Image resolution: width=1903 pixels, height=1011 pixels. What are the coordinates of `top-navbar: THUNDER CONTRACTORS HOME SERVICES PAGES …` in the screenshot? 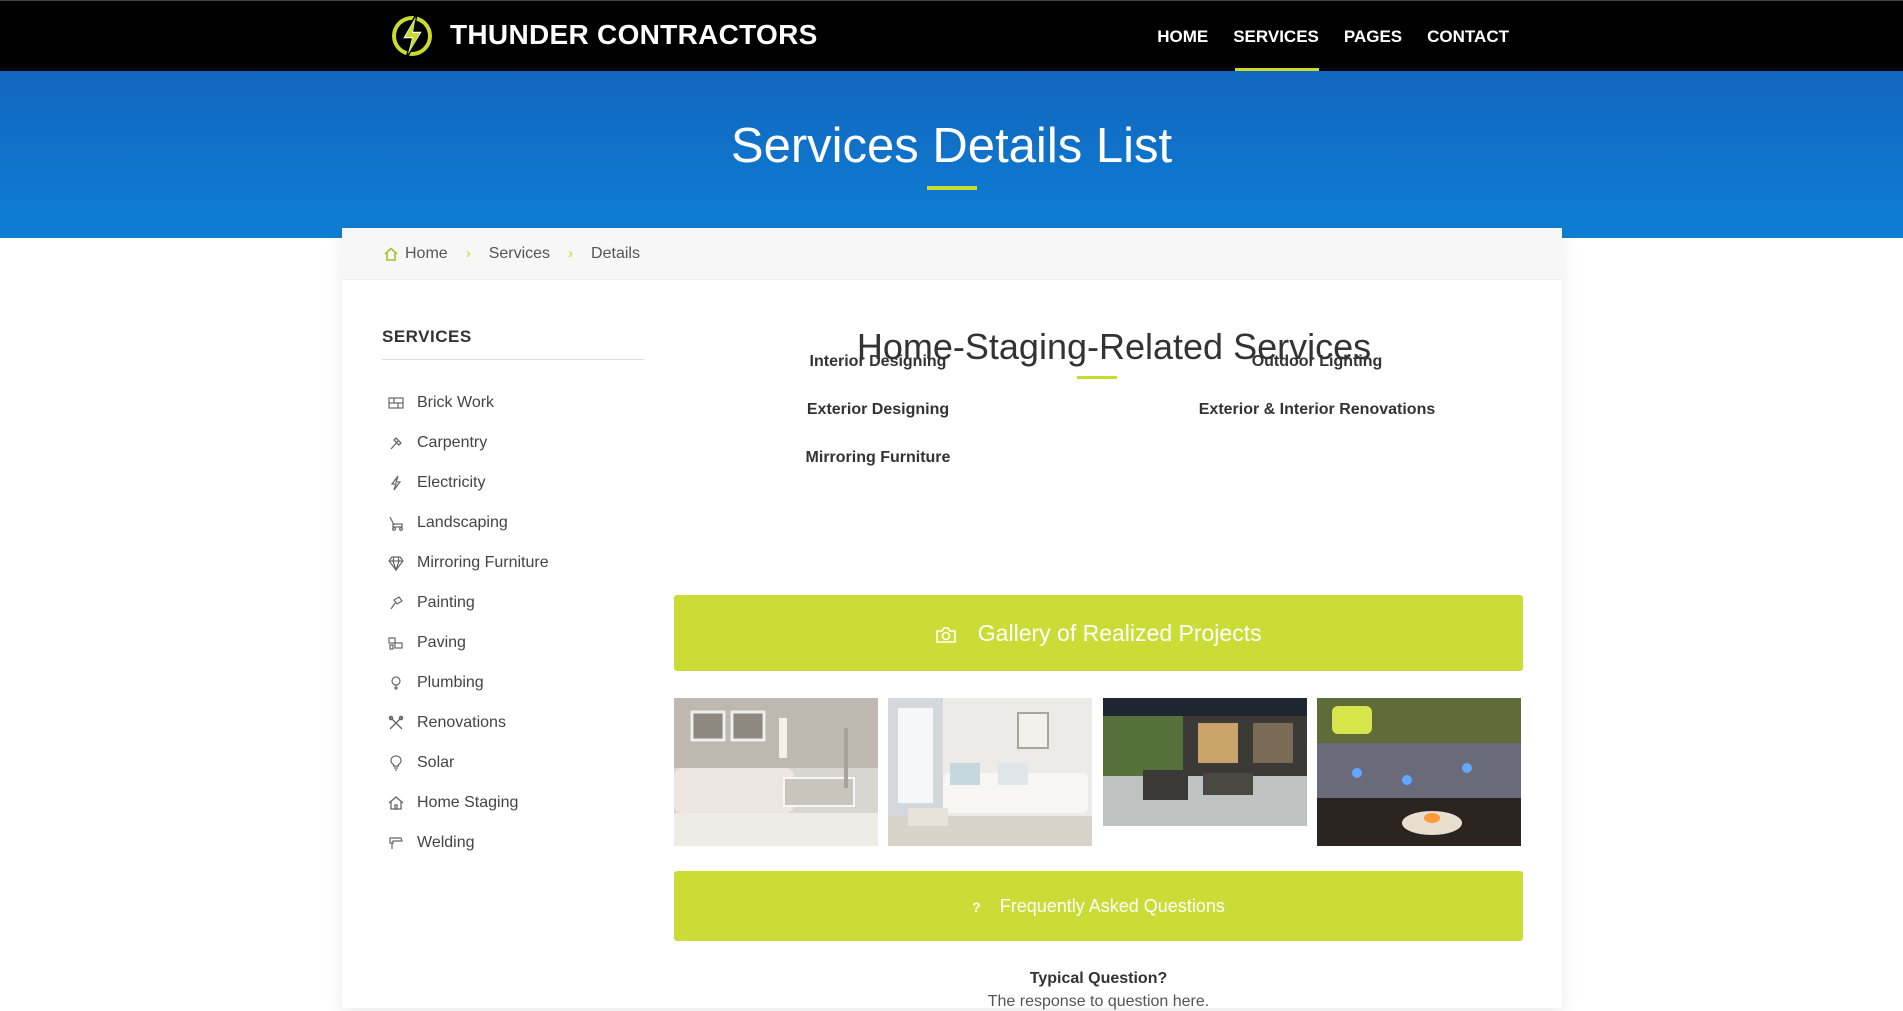 It's located at (951, 36).